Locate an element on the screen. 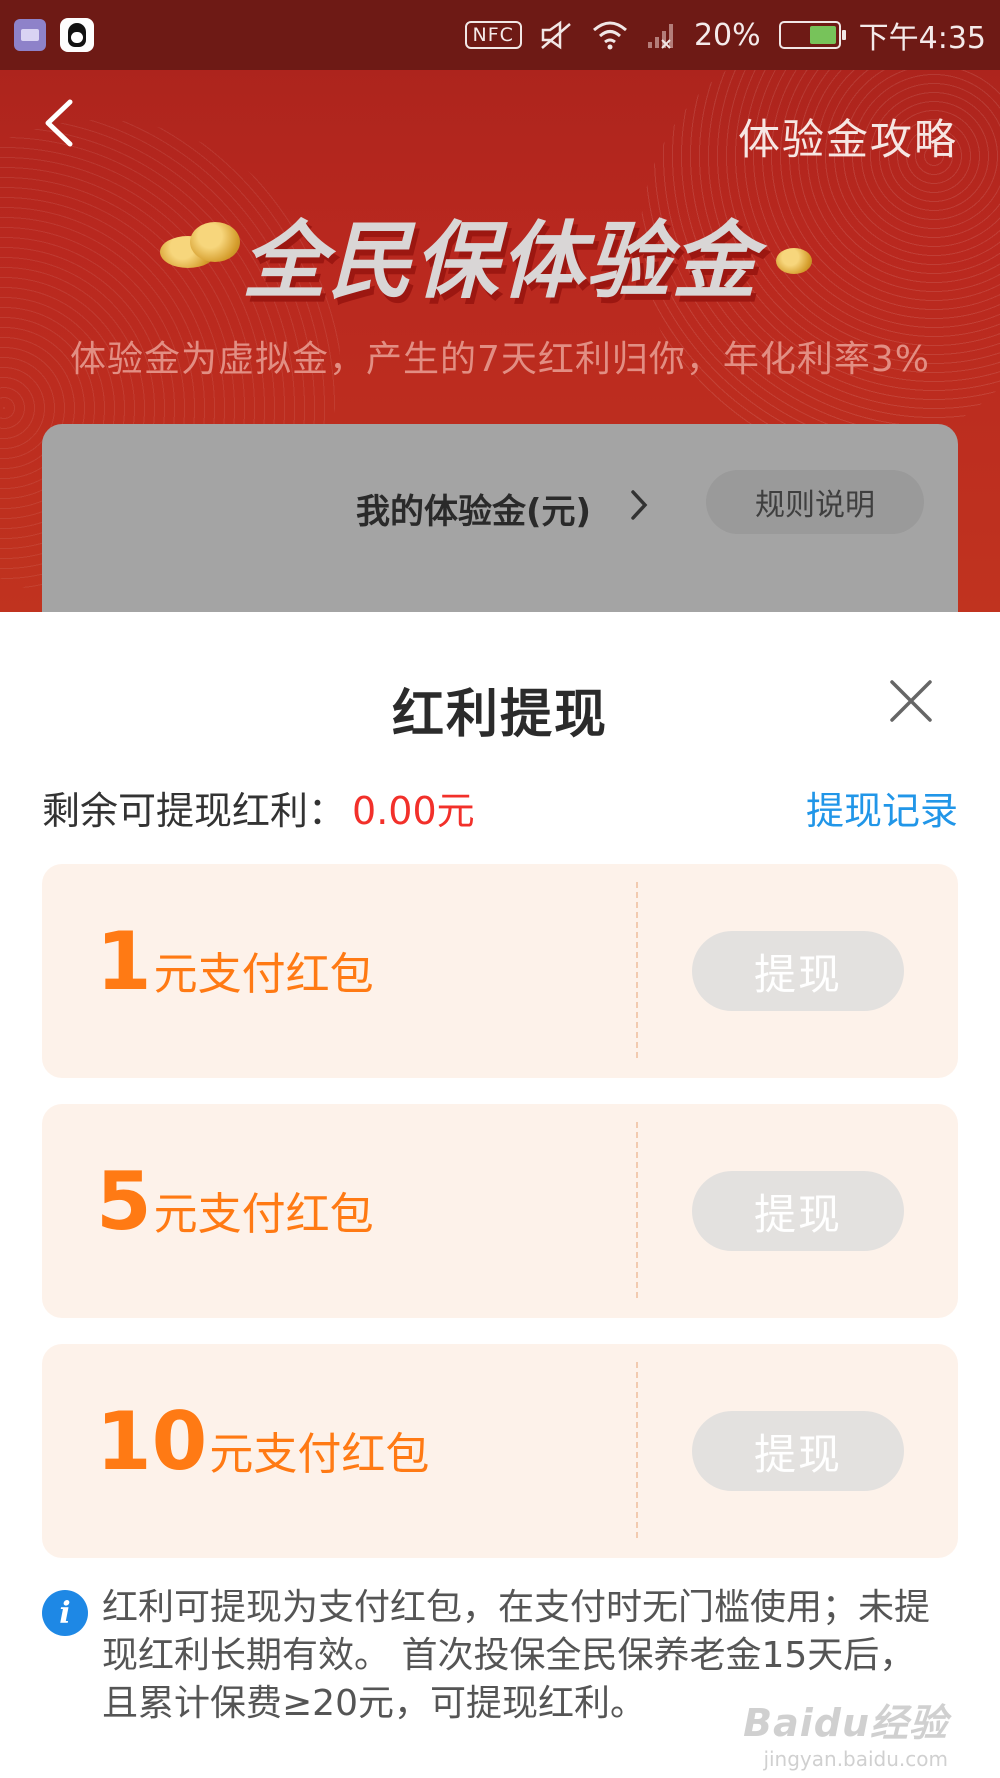  info-icon: i is located at coordinates (65, 1613).